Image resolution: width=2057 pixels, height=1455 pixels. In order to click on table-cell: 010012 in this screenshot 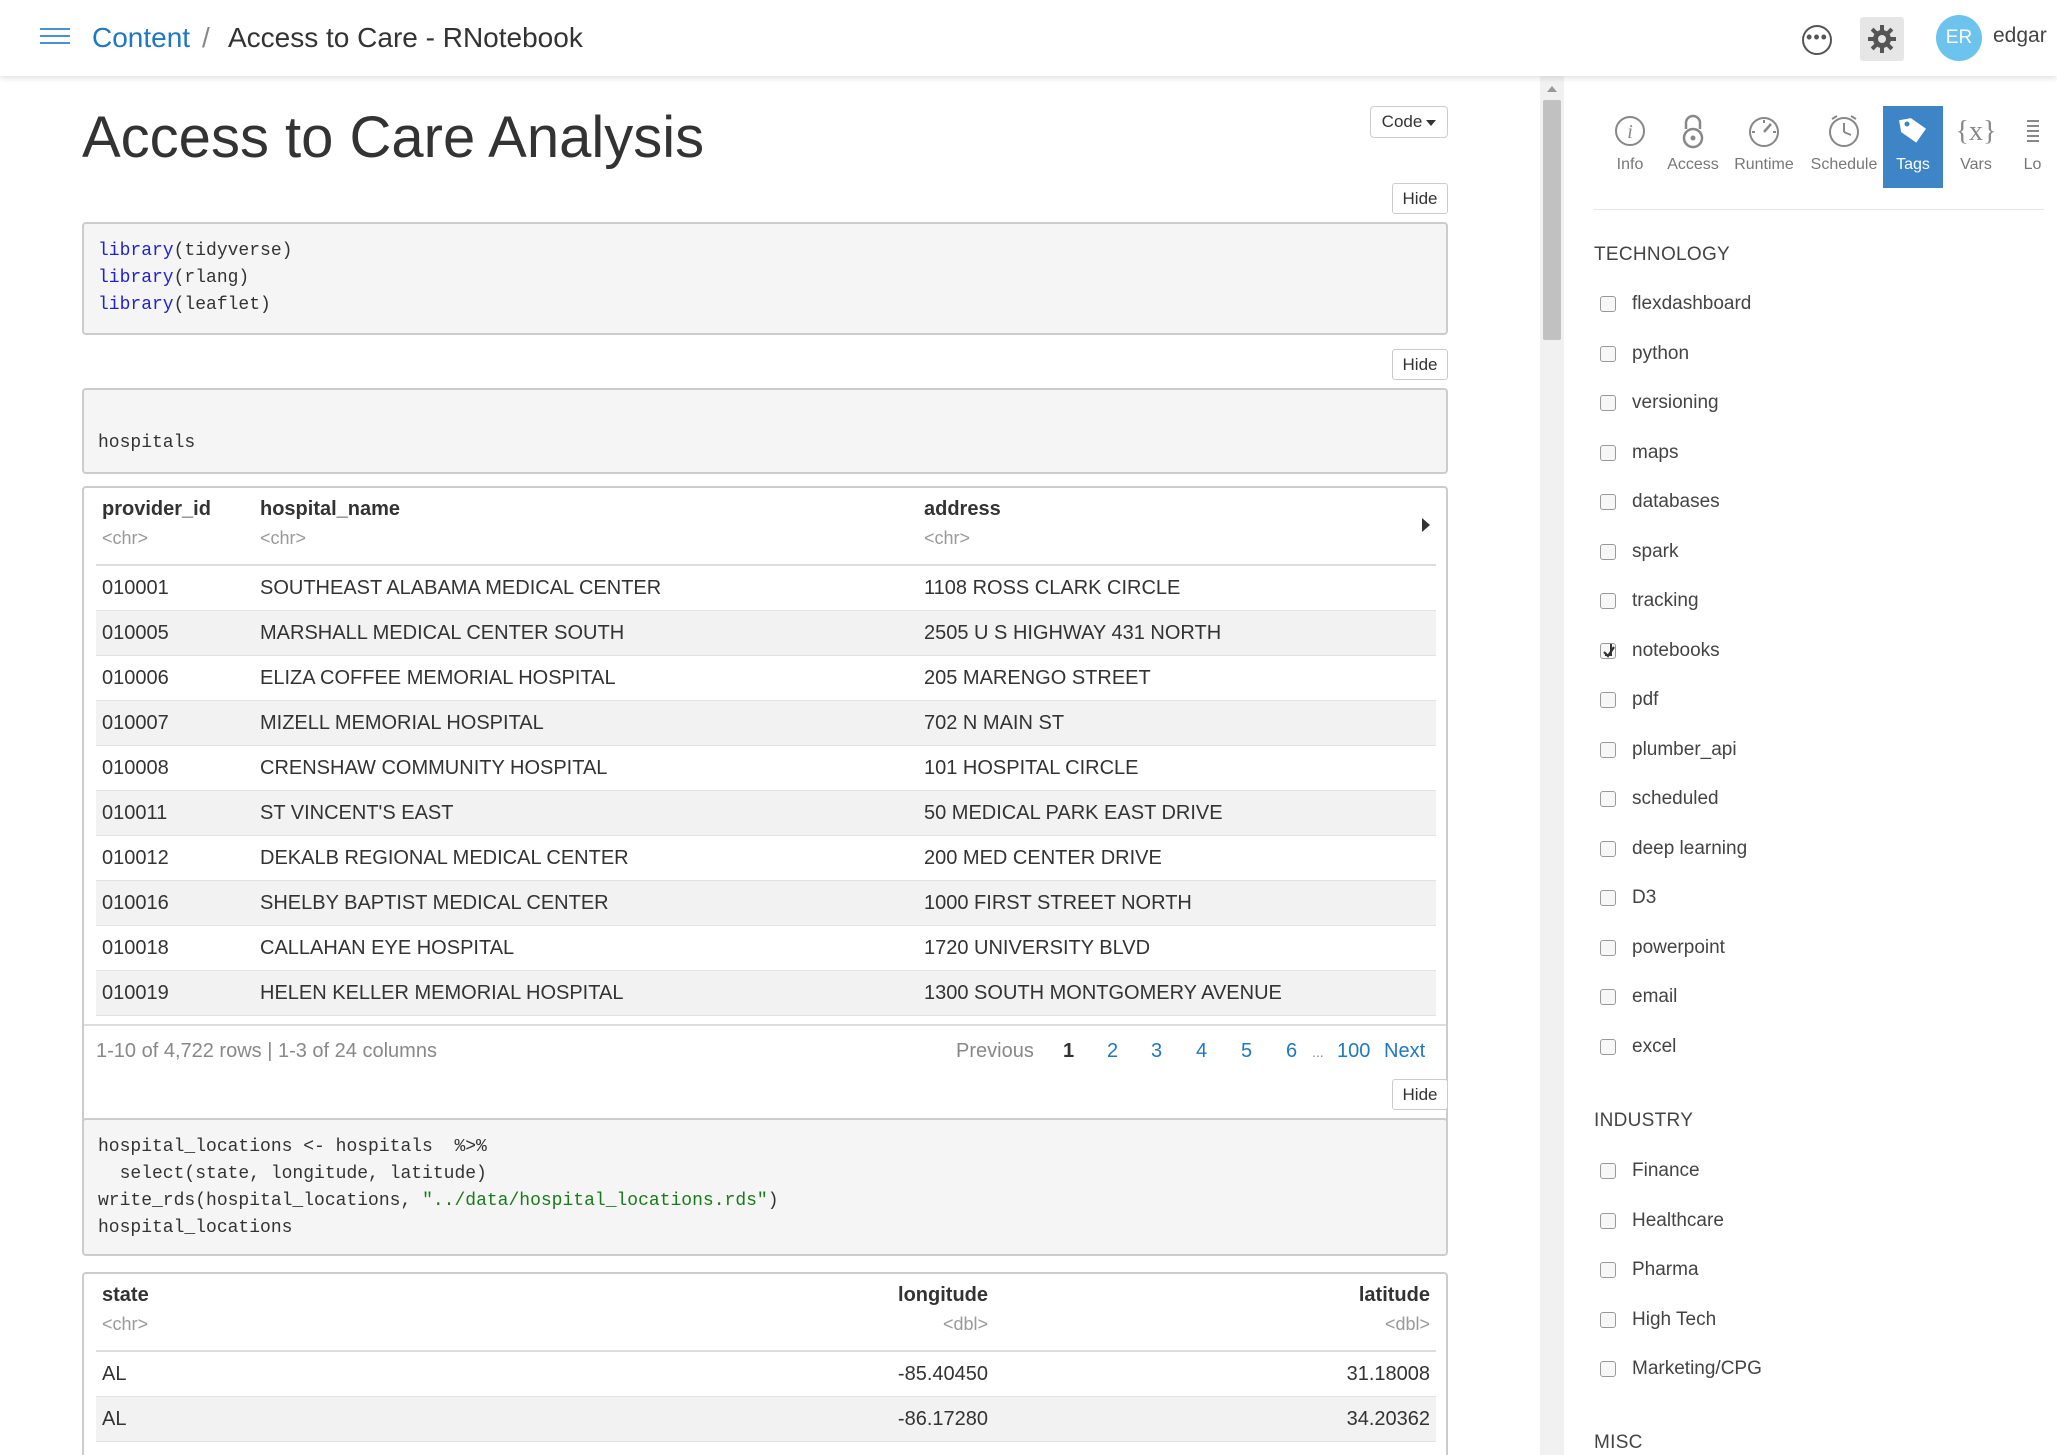, I will do `click(135, 858)`.